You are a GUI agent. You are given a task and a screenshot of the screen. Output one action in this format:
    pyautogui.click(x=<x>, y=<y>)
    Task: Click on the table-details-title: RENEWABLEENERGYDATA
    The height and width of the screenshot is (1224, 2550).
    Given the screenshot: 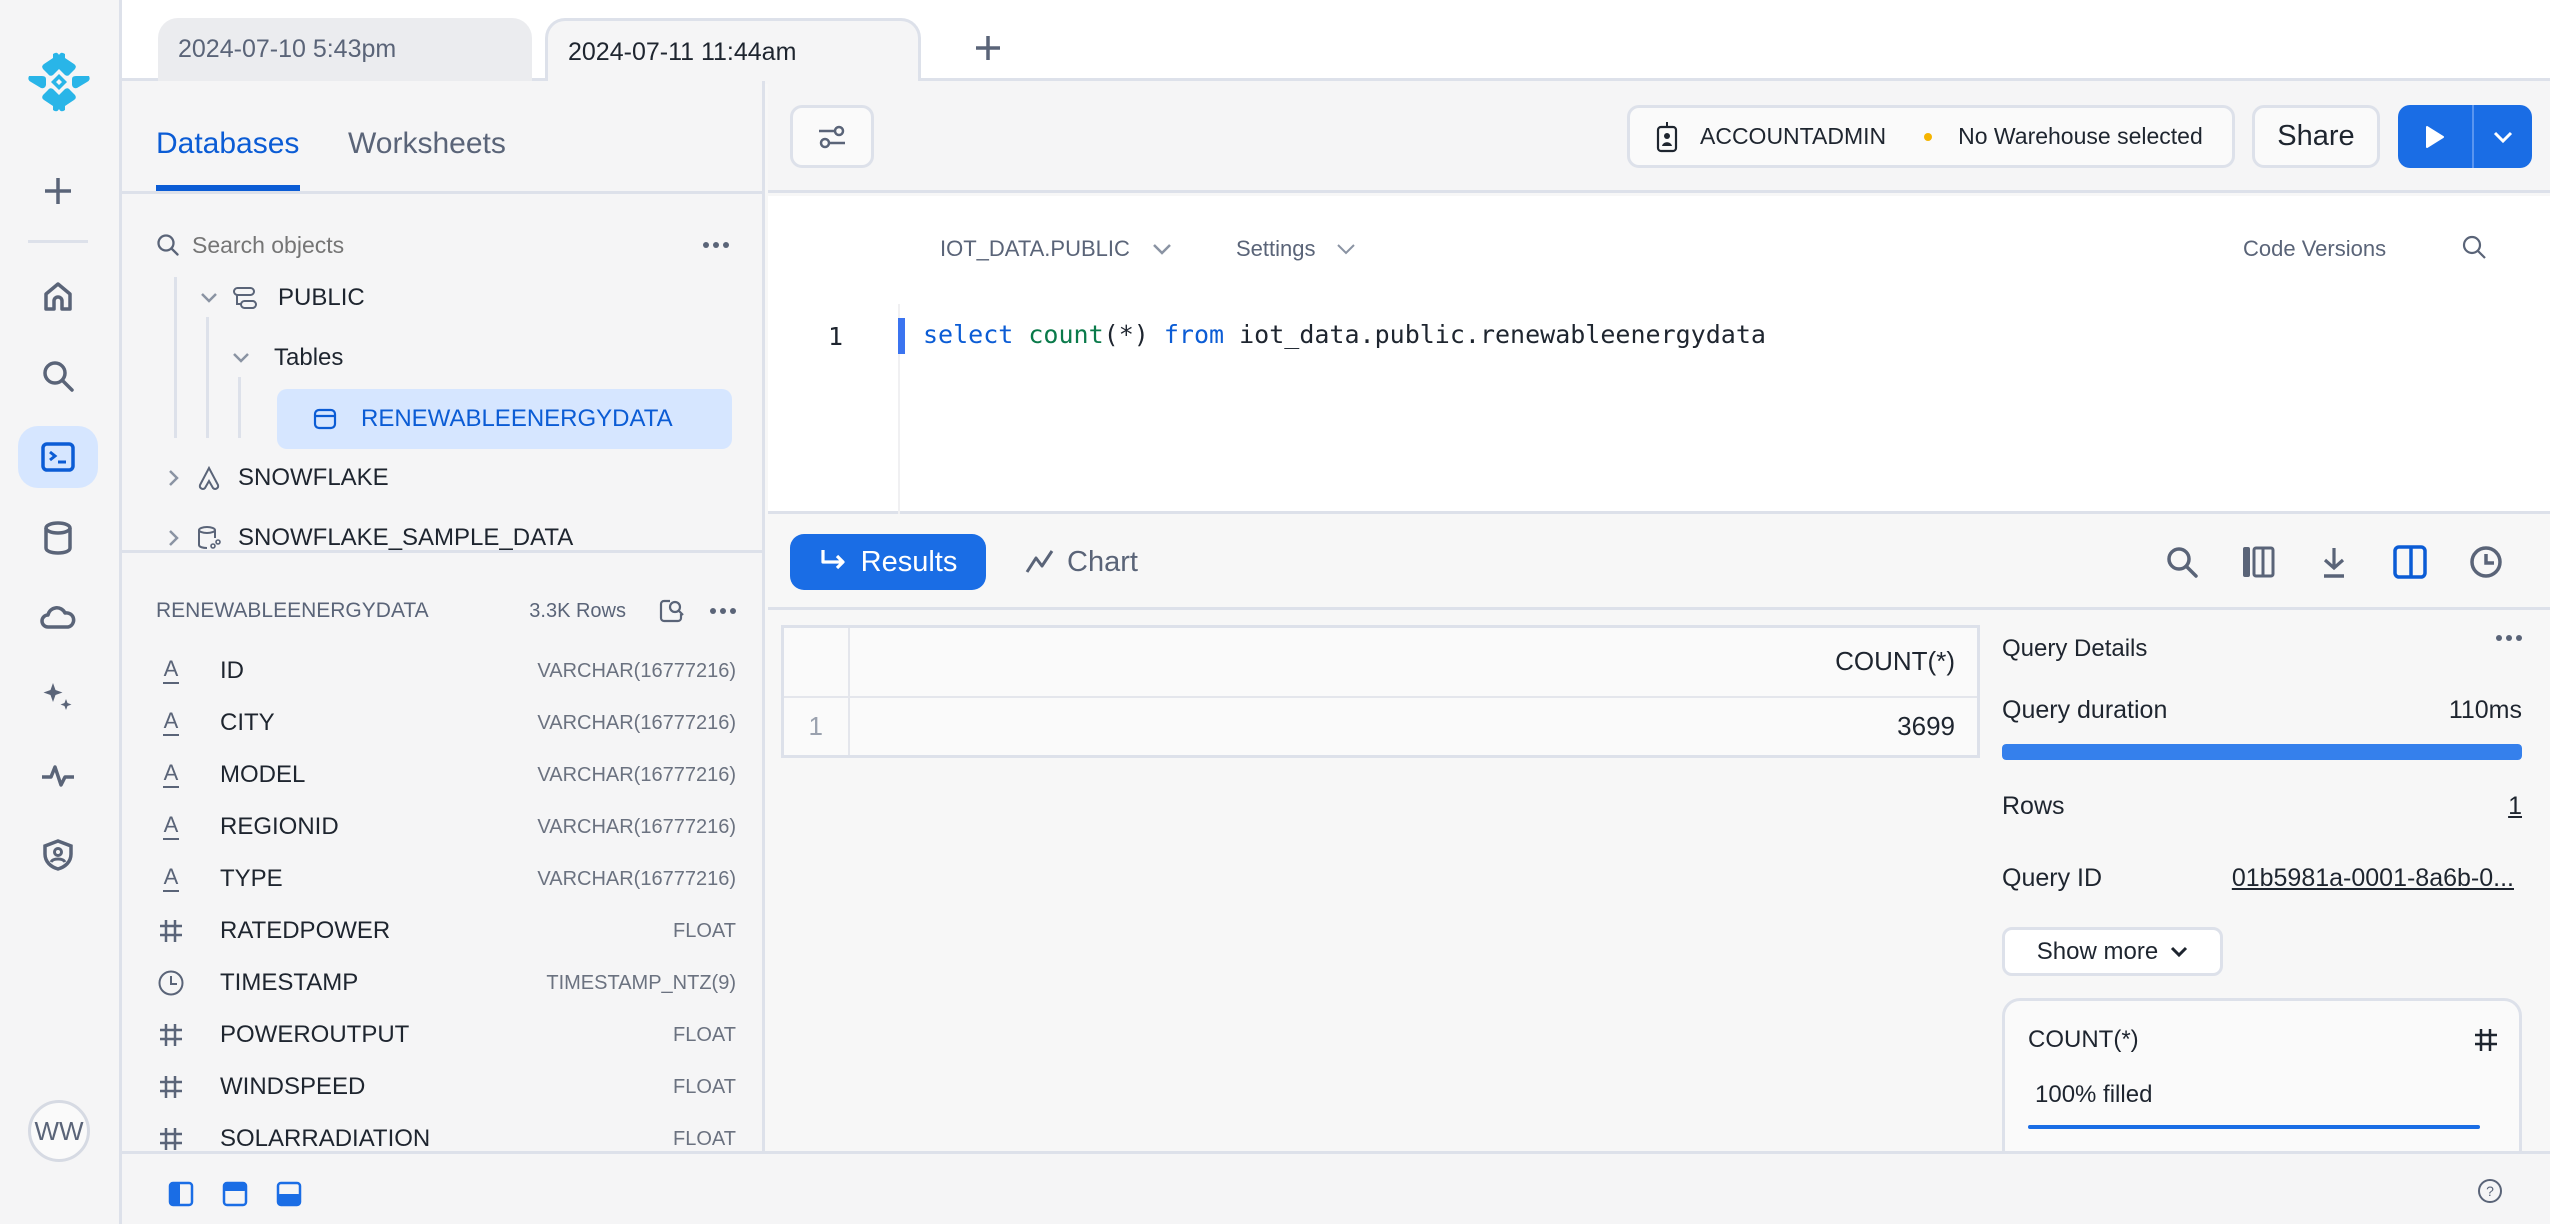 What is the action you would take?
    pyautogui.click(x=292, y=610)
    